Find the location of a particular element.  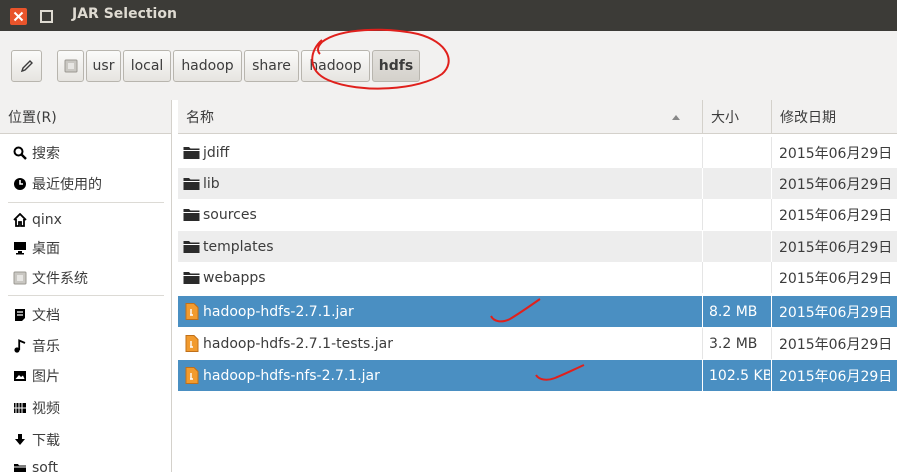

drive-icon is located at coordinates (70, 66).